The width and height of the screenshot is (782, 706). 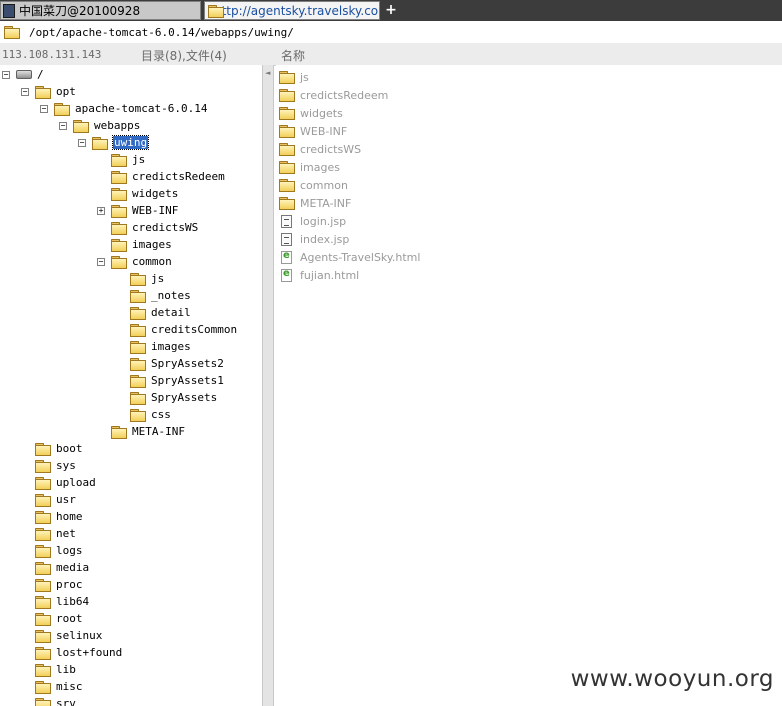 I want to click on tree-node-label: apache-tomcat-6.0.14, so click(x=141, y=108).